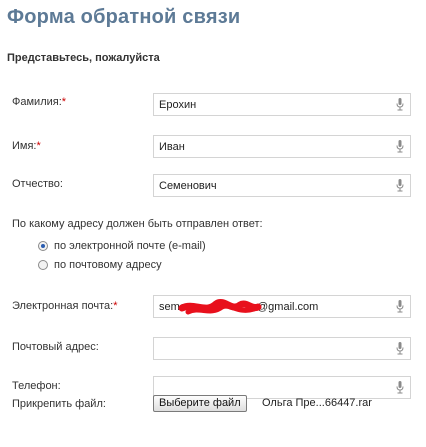 The image size is (426, 447). Describe the element at coordinates (39, 102) in the screenshot. I see `lastname-label: Фамилия:*` at that location.